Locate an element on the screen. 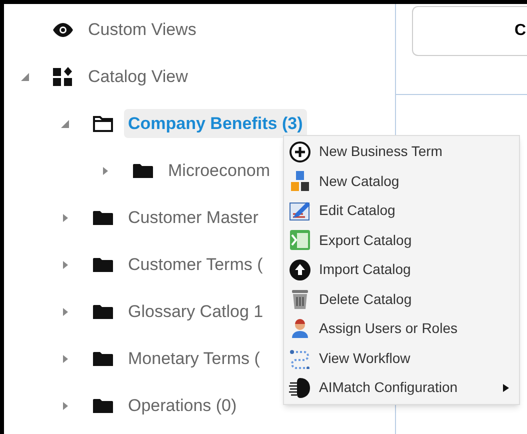 Image resolution: width=527 pixels, height=434 pixels. plus-circle-icon is located at coordinates (300, 151).